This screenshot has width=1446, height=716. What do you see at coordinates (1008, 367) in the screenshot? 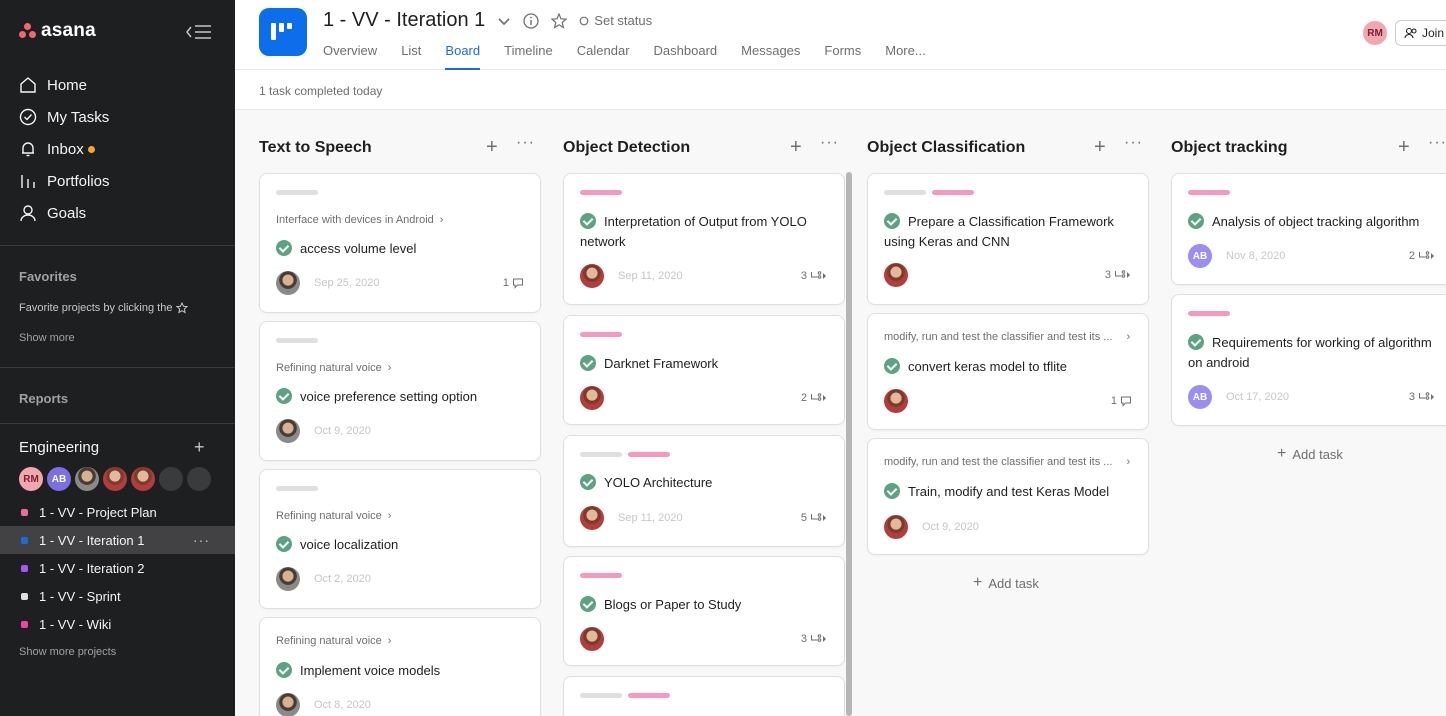
I see `task-name: convert keras model to tflite` at bounding box center [1008, 367].